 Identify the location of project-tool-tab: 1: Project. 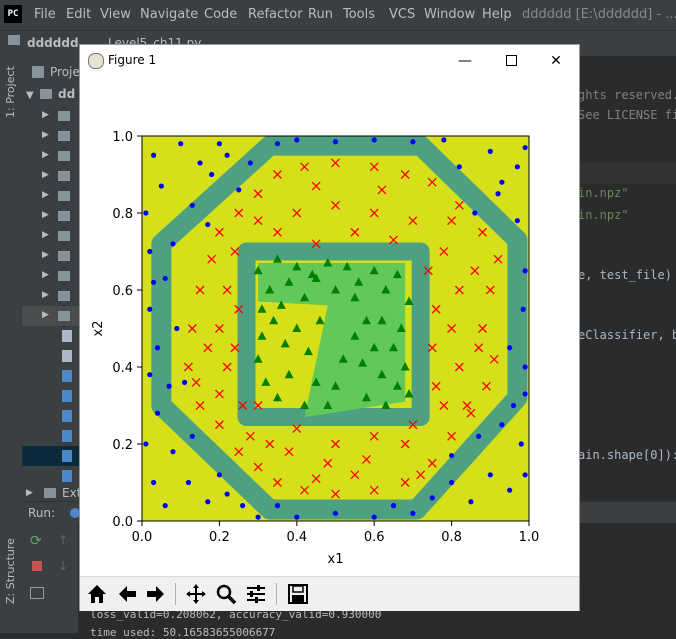
(10, 92).